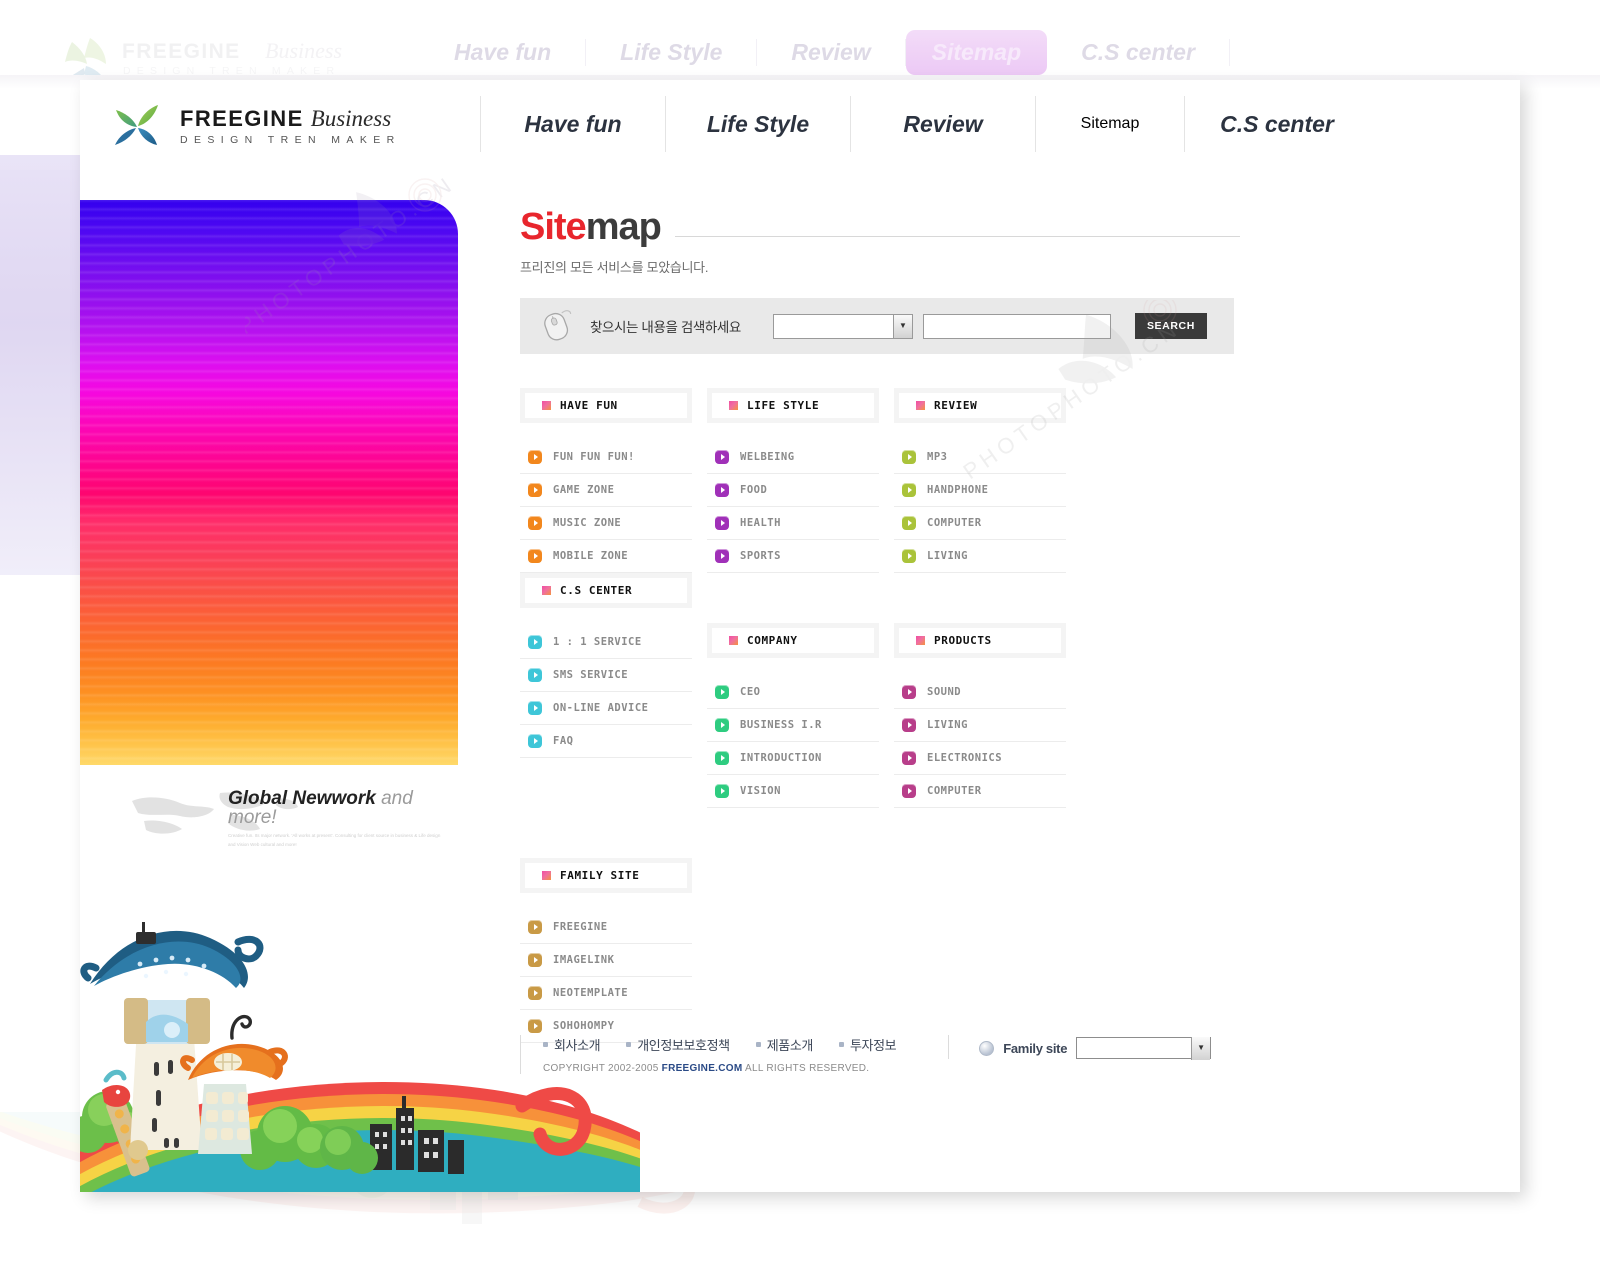 The width and height of the screenshot is (1600, 1272). I want to click on search-category-select: ▼, so click(842, 326).